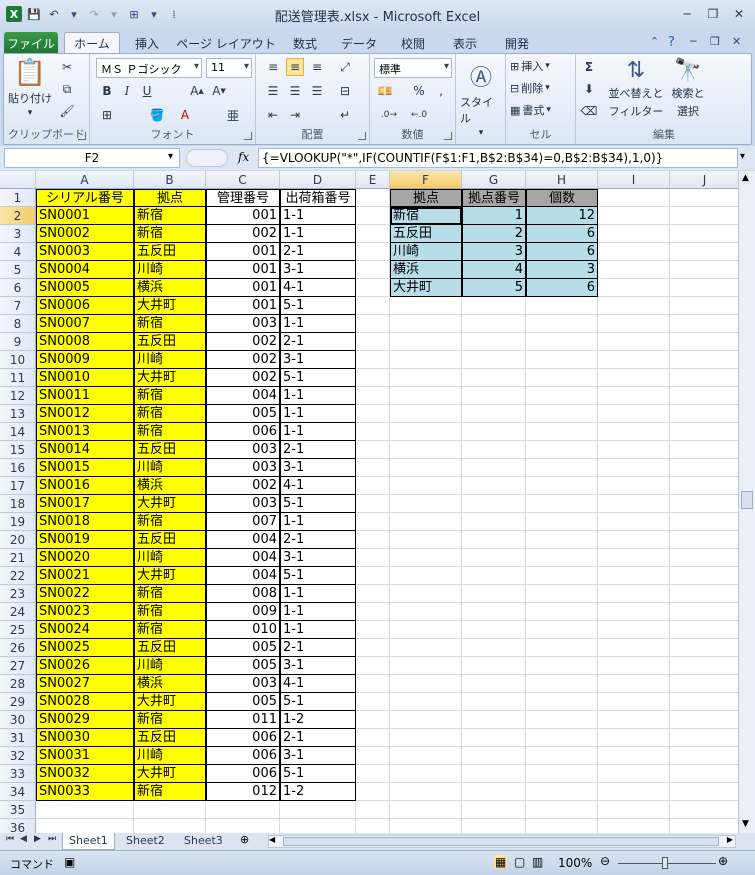 The image size is (755, 875). Describe the element at coordinates (665, 863) in the screenshot. I see `zoom-slider-thumb` at that location.